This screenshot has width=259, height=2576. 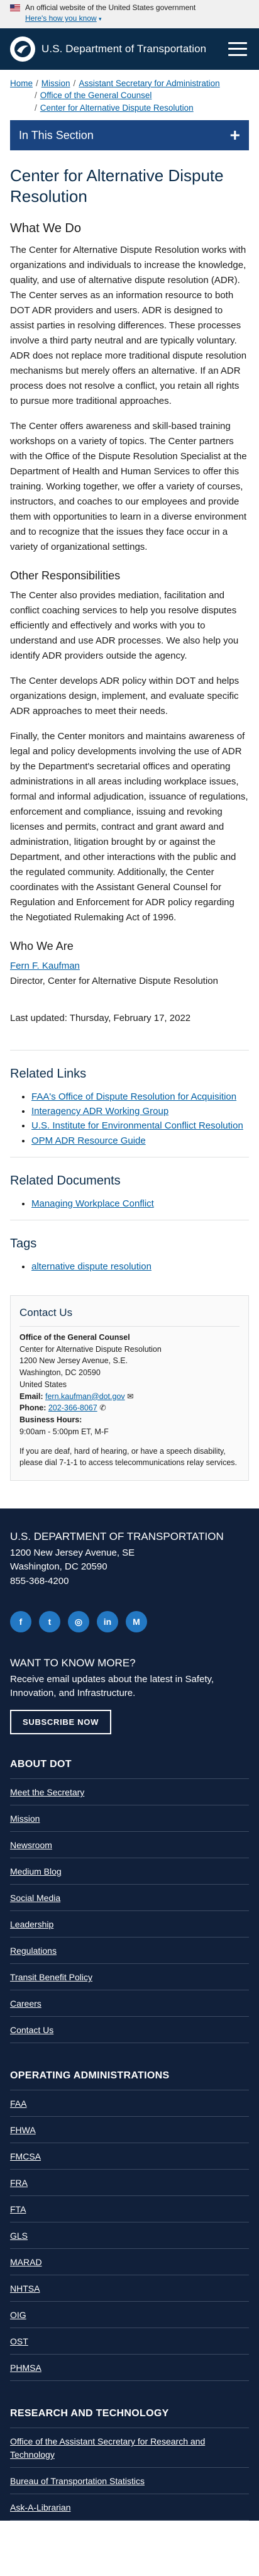 I want to click on footer-link-careers: Careers, so click(x=129, y=2003).